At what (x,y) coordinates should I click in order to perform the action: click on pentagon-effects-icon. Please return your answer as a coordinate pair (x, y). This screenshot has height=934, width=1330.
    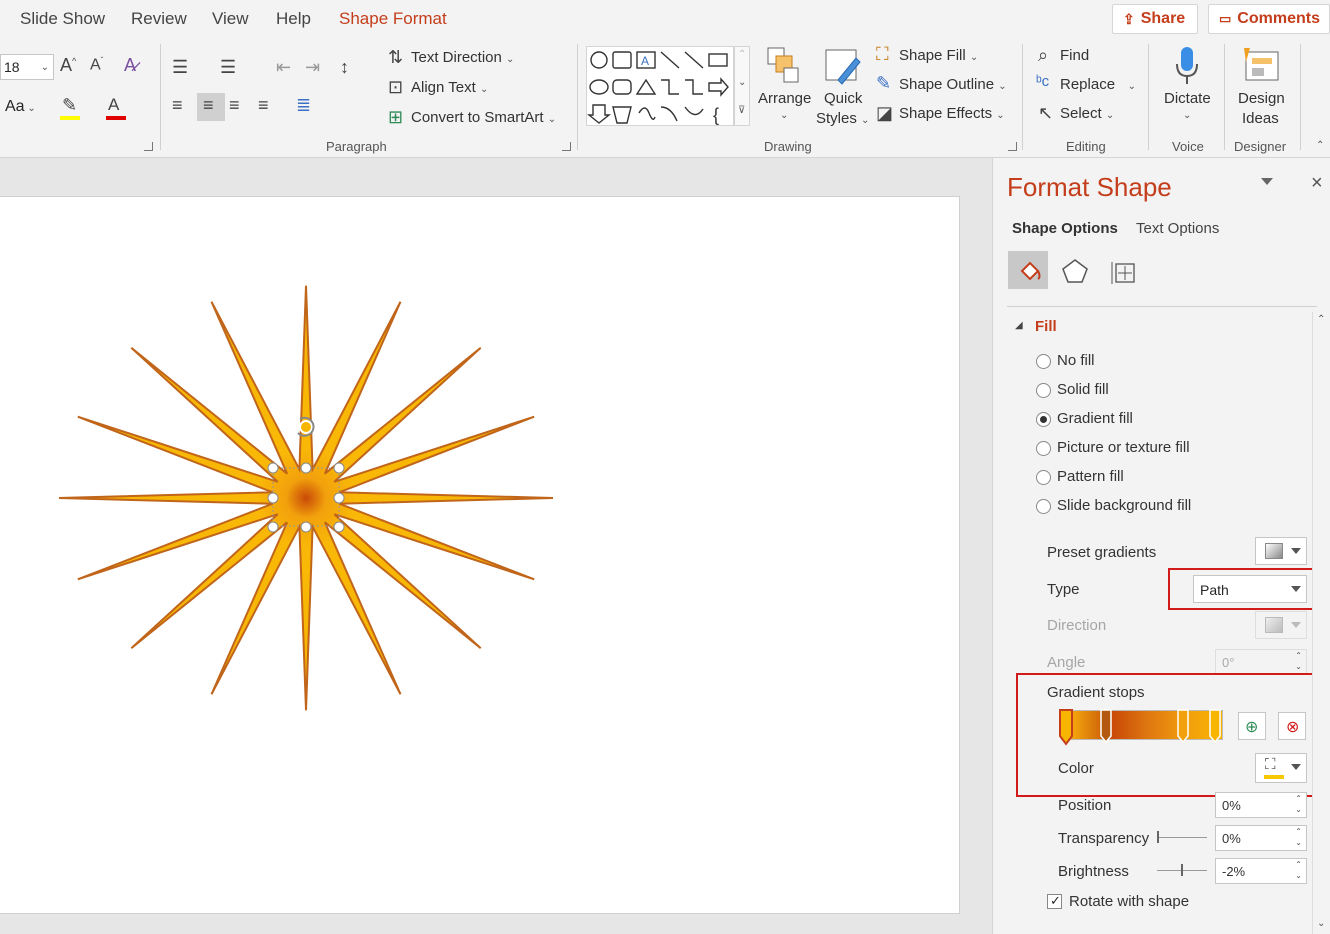
    Looking at the image, I should click on (1075, 271).